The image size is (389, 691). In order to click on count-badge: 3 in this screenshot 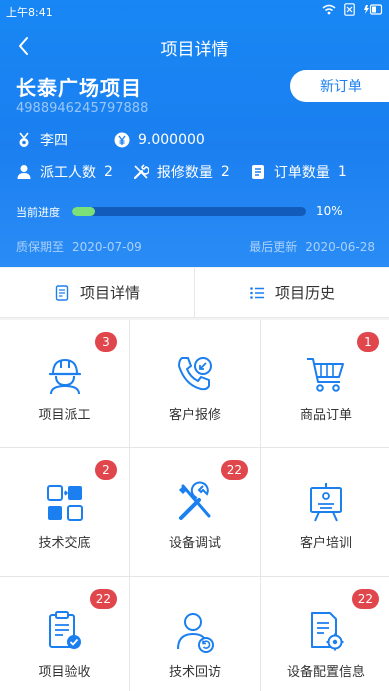, I will do `click(106, 342)`.